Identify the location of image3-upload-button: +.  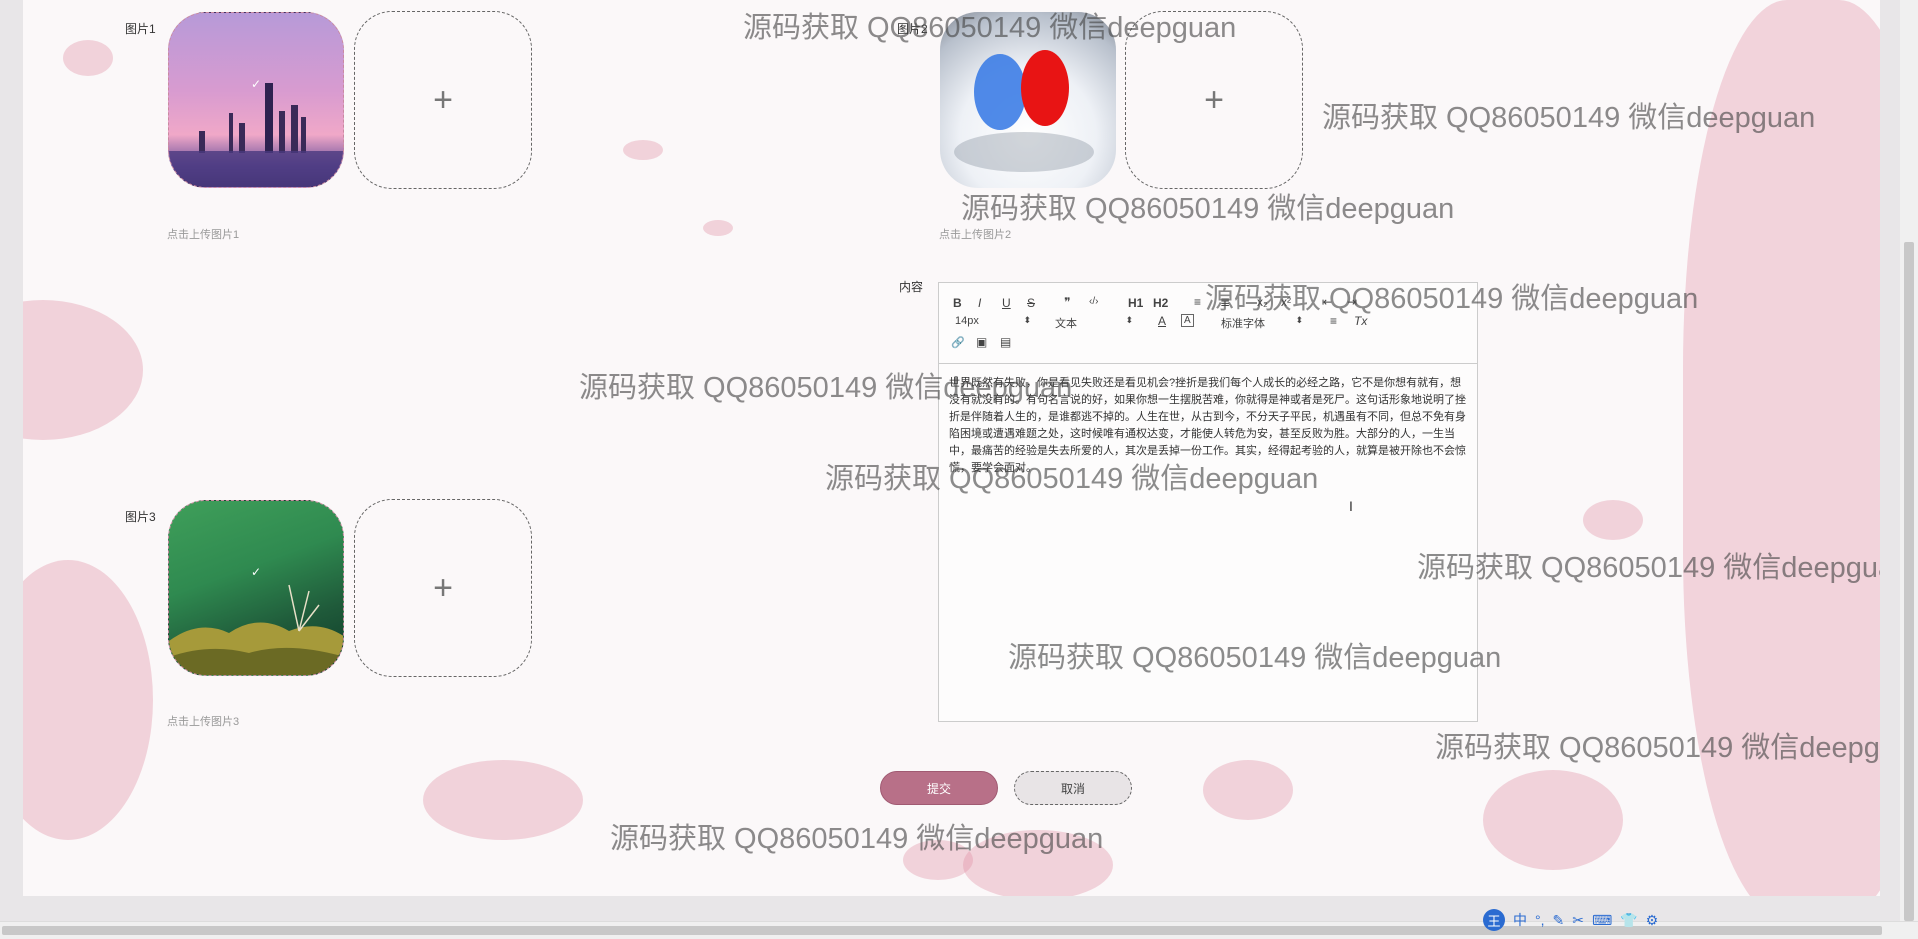
(443, 588).